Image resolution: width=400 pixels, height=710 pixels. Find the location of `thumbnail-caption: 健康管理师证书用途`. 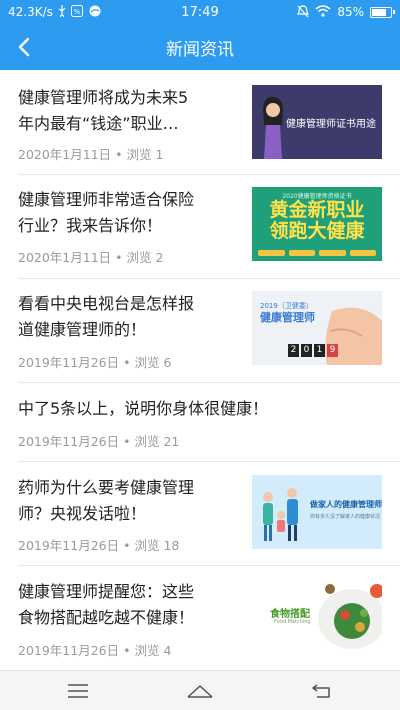

thumbnail-caption: 健康管理师证书用途 is located at coordinates (331, 124).